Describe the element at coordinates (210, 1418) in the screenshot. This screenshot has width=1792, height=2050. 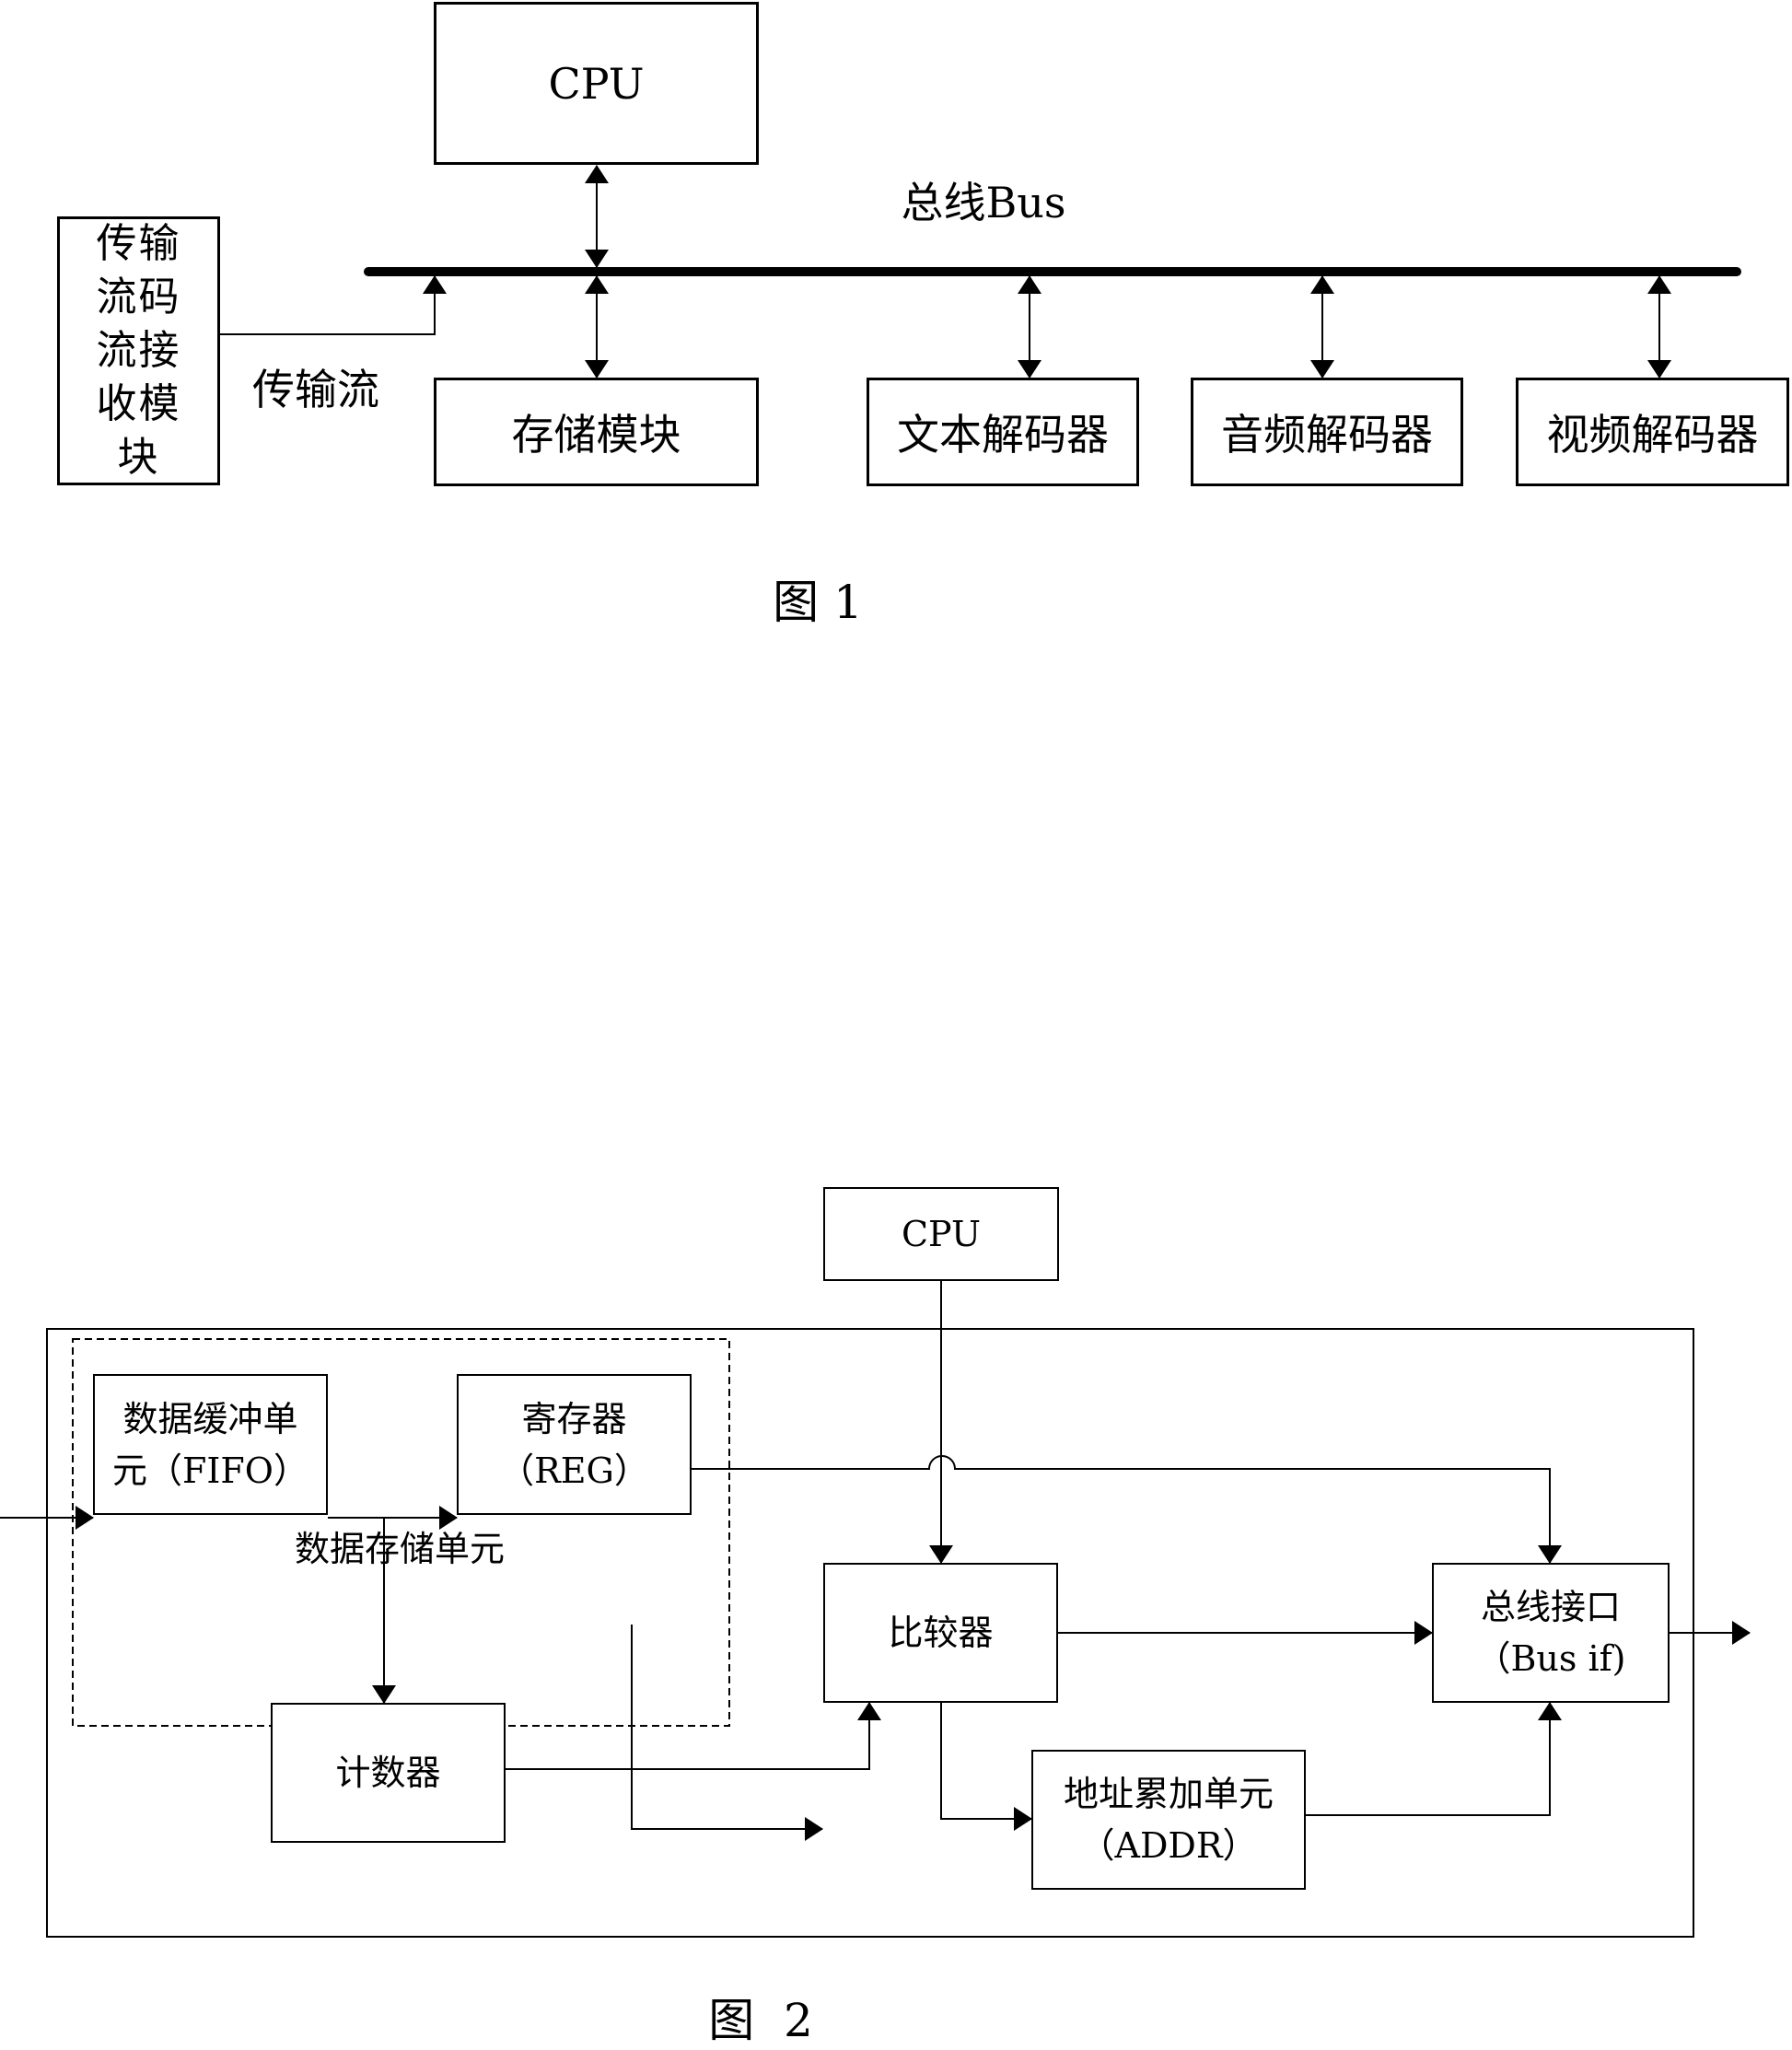
I see `fifo-label-line1: 数据缓冲单` at that location.